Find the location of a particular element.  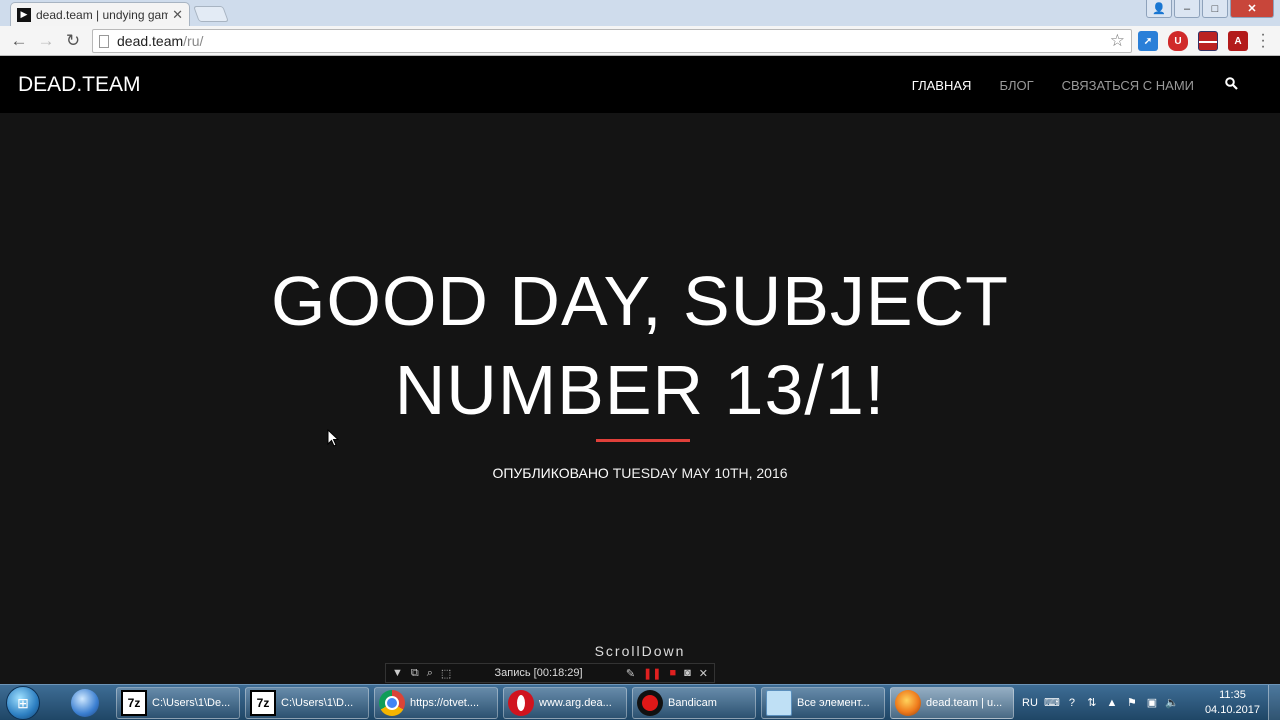

system-clock: 11:35 04.10.2017 is located at coordinates (1232, 703).